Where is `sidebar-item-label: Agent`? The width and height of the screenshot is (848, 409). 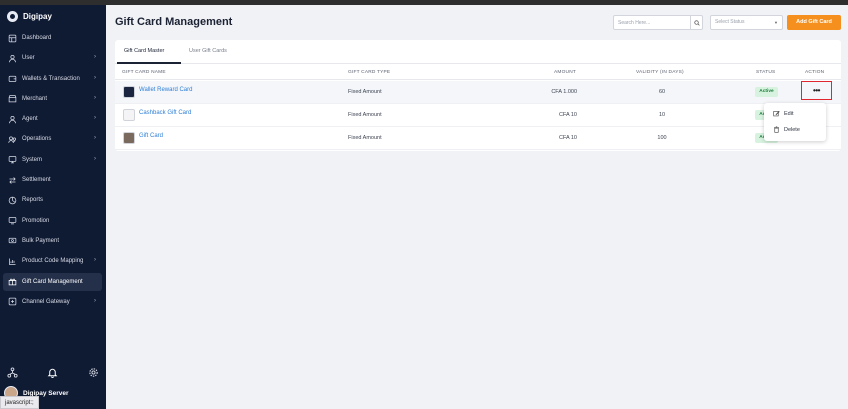
sidebar-item-label: Agent is located at coordinates (30, 119).